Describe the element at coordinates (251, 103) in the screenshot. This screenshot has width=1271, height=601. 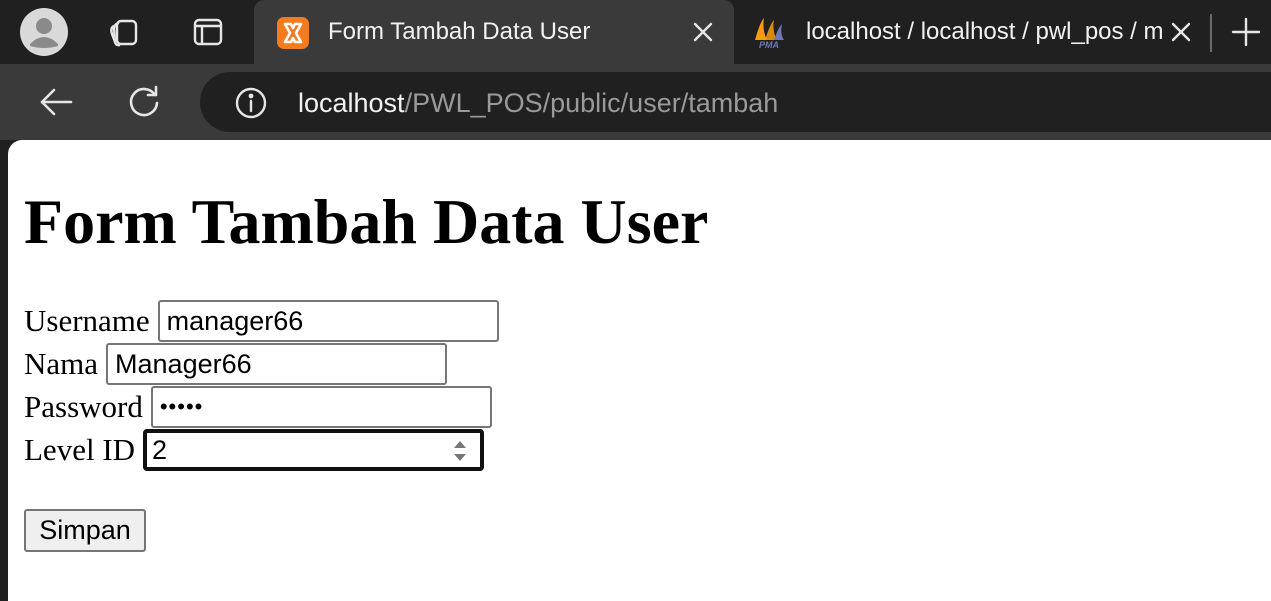
I see `site-info-icon` at that location.